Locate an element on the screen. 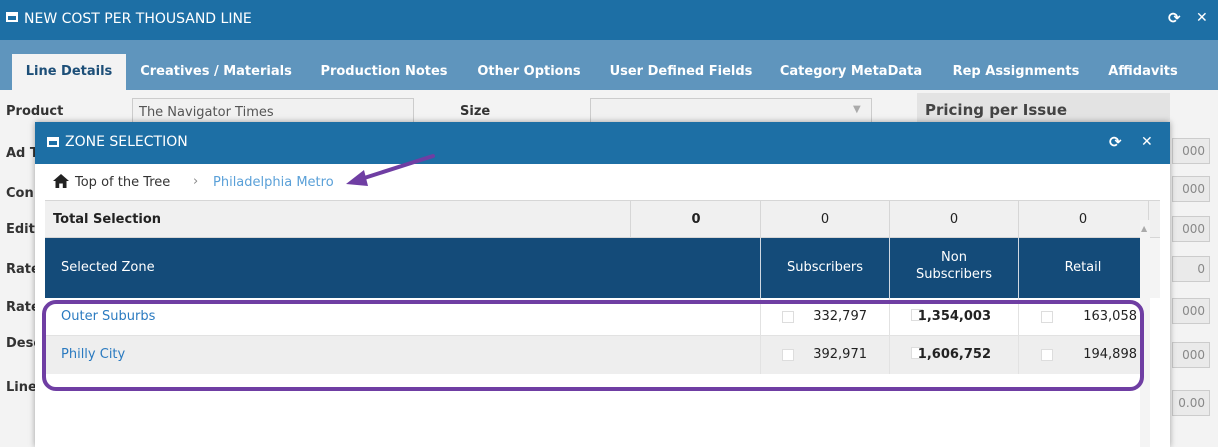  outer-window-title: NEW COST PER THOUSAND LINE is located at coordinates (138, 19).